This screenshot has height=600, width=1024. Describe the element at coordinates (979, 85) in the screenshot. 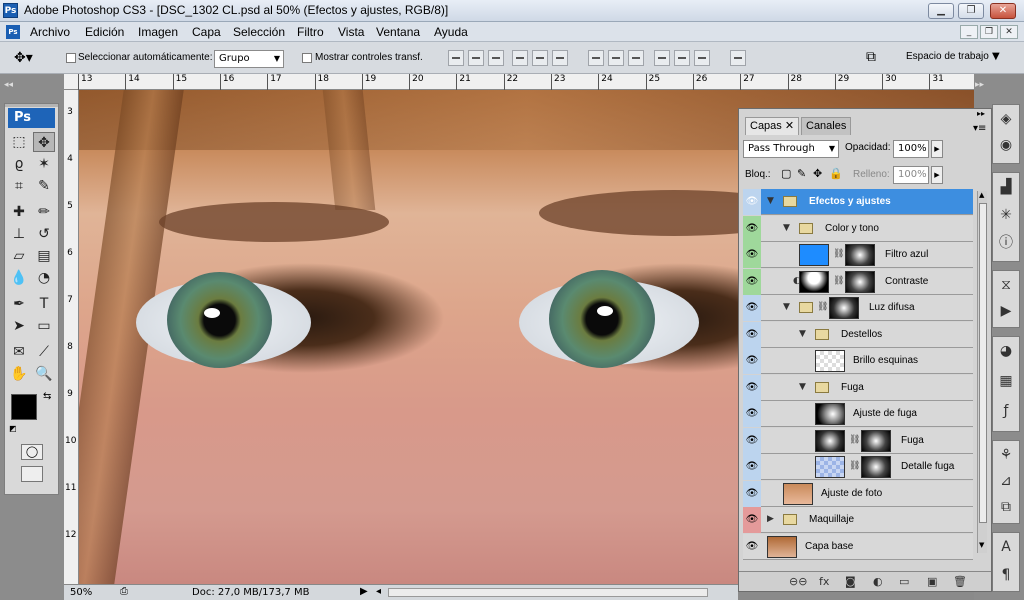

I see `expand-arrows-icon: ▸▸` at that location.